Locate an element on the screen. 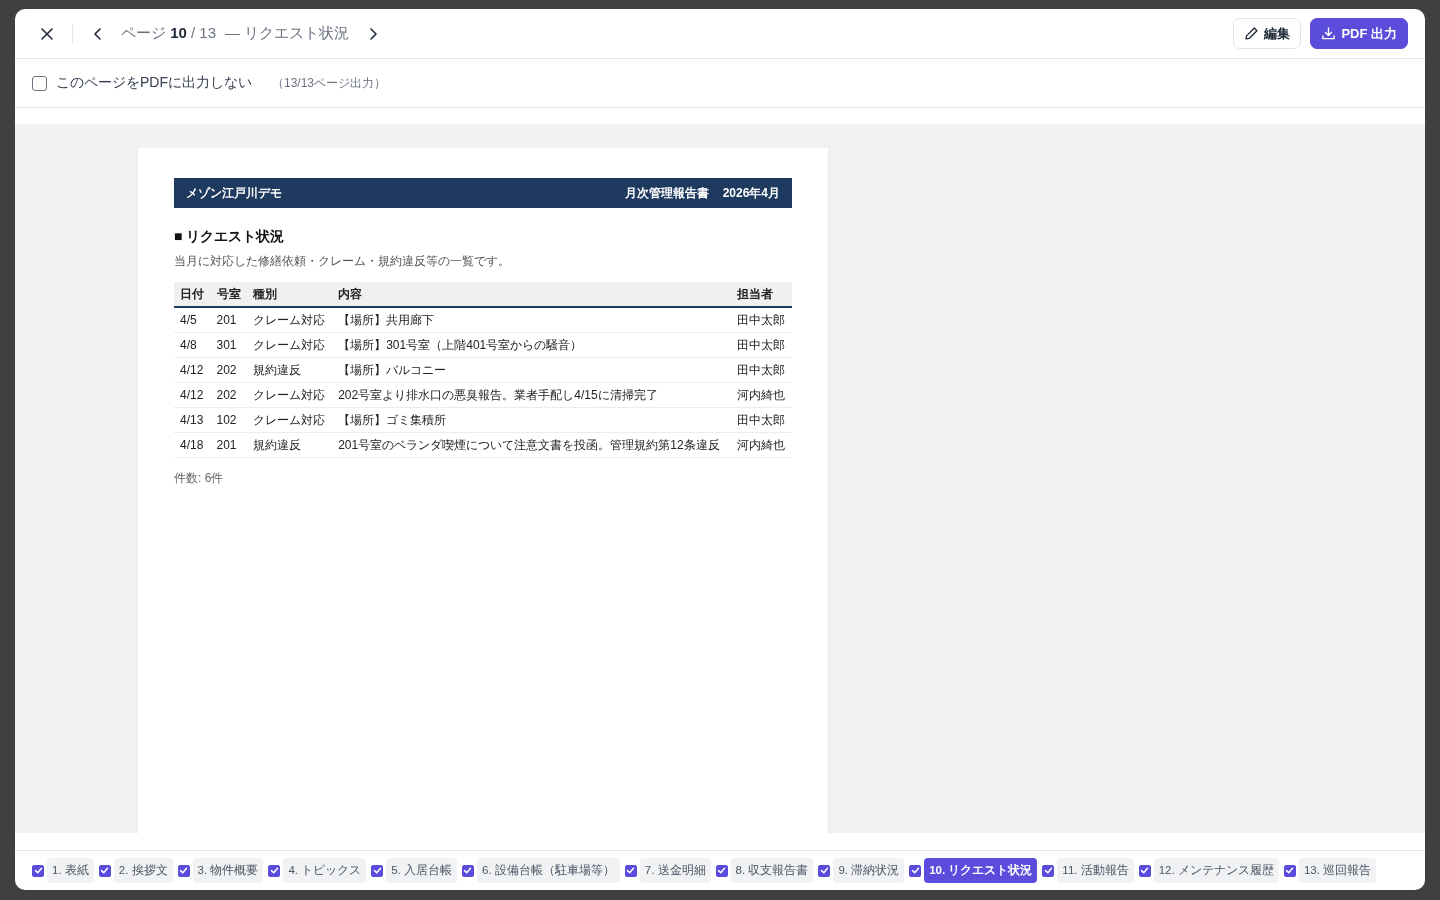 The image size is (1440, 900). table-cell: 4/8 is located at coordinates (192, 345).